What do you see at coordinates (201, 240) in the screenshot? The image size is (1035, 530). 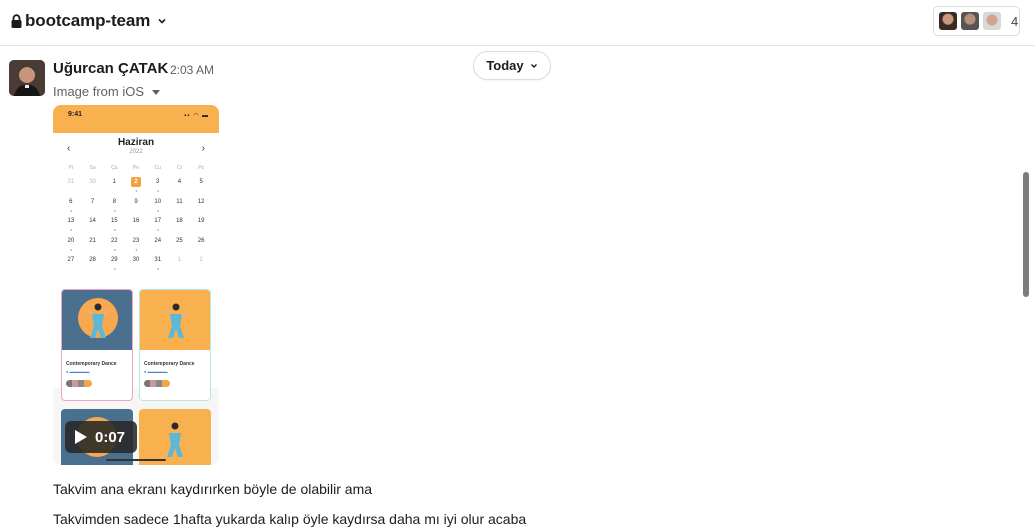 I see `calendar-day: 26` at bounding box center [201, 240].